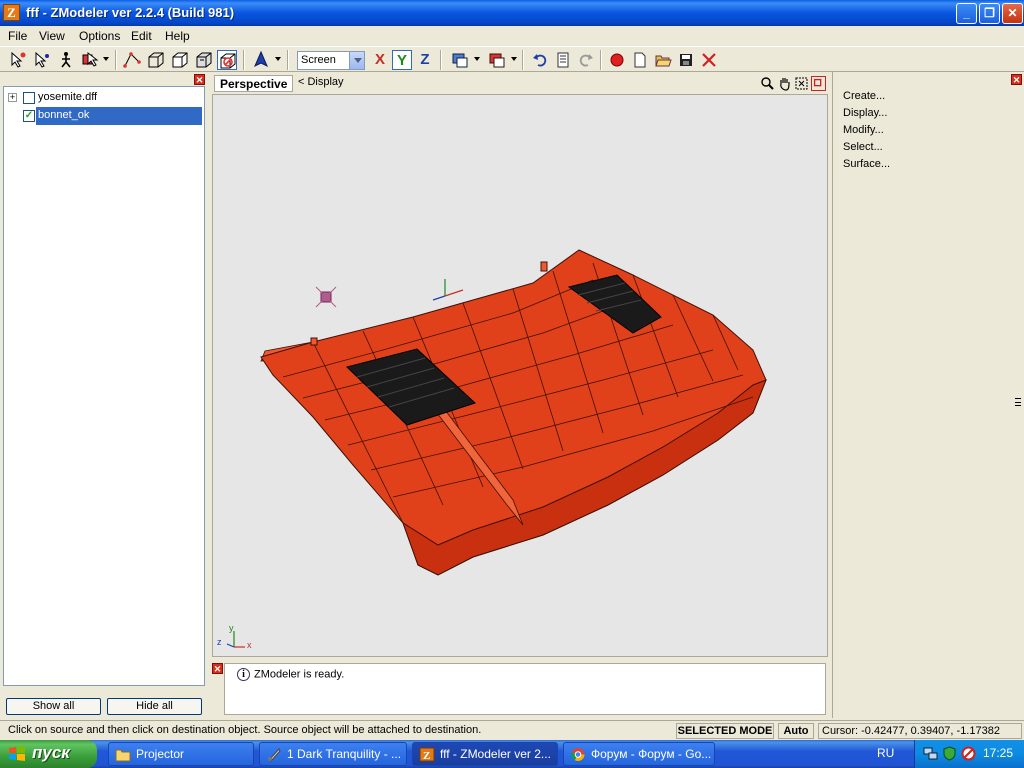  Describe the element at coordinates (103, 116) in the screenshot. I see `tree-item-bonnet: ✓ bonnet_ok` at that location.